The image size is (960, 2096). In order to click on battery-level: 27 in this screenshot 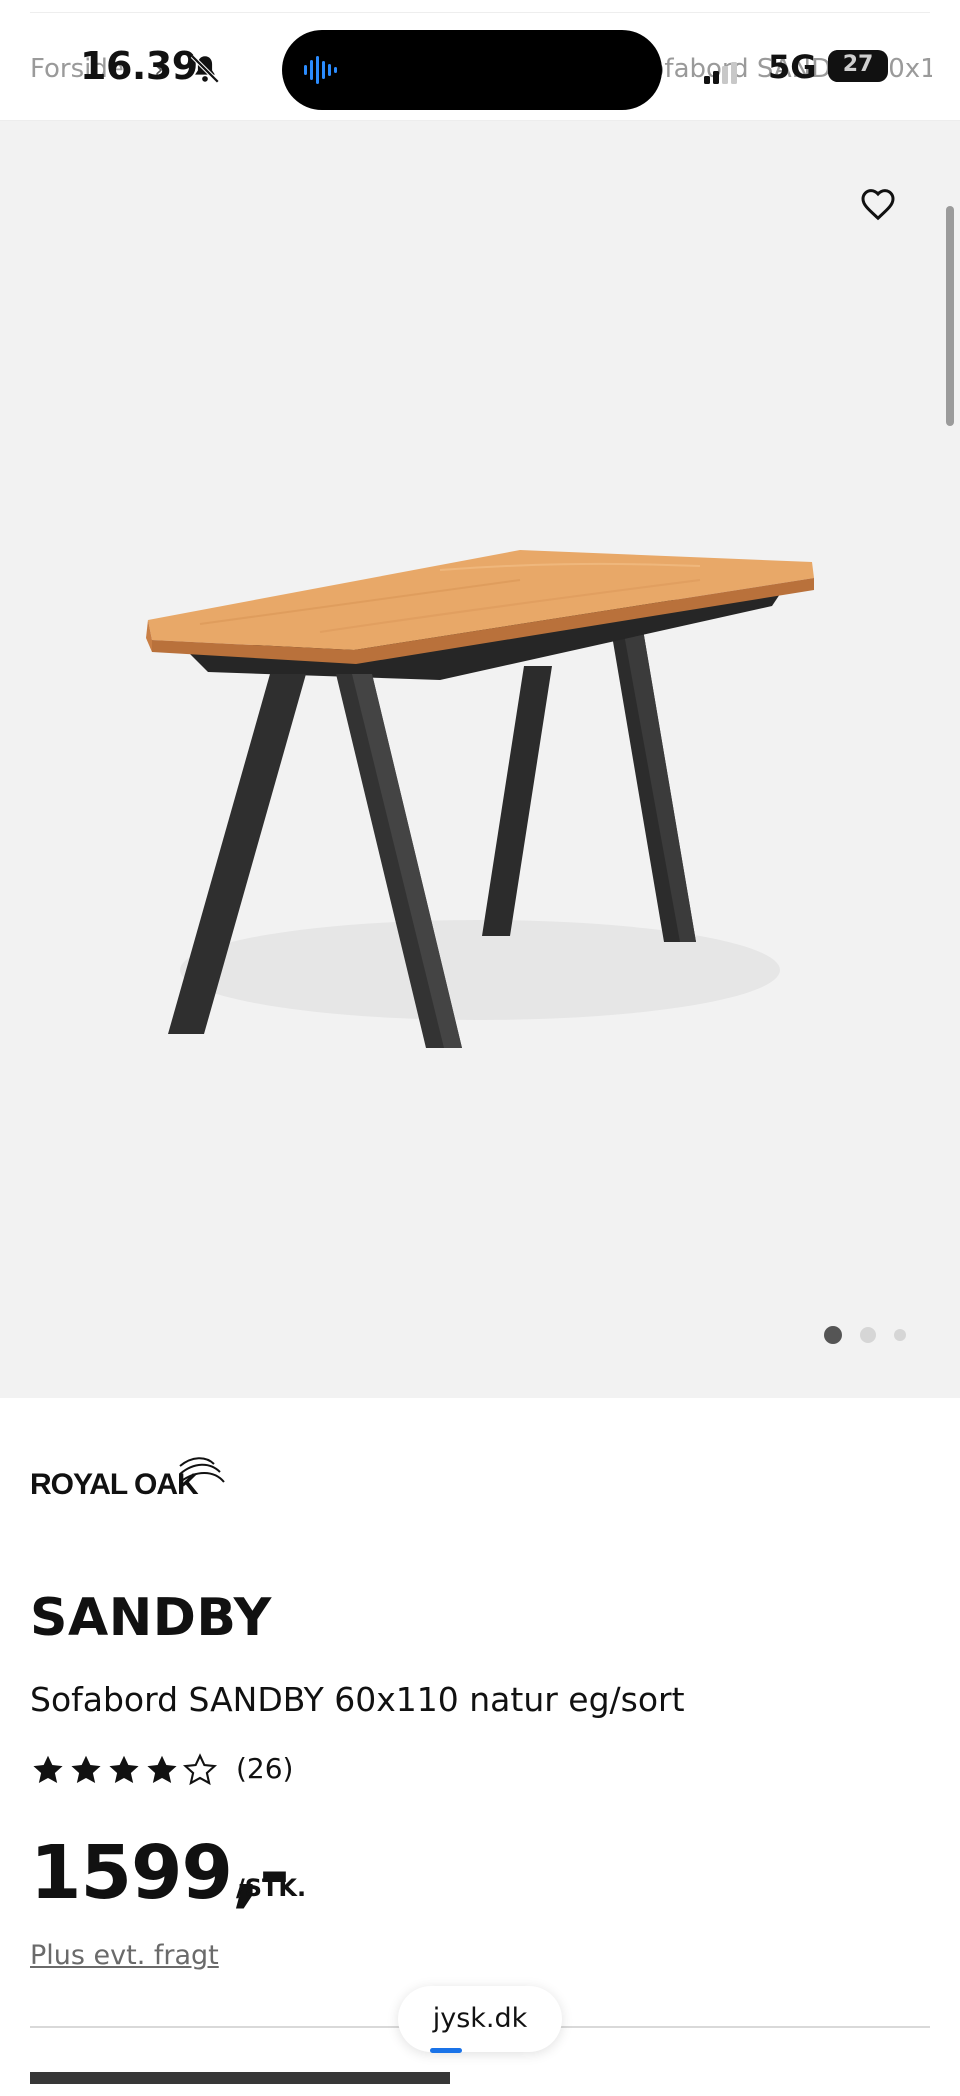, I will do `click(858, 64)`.